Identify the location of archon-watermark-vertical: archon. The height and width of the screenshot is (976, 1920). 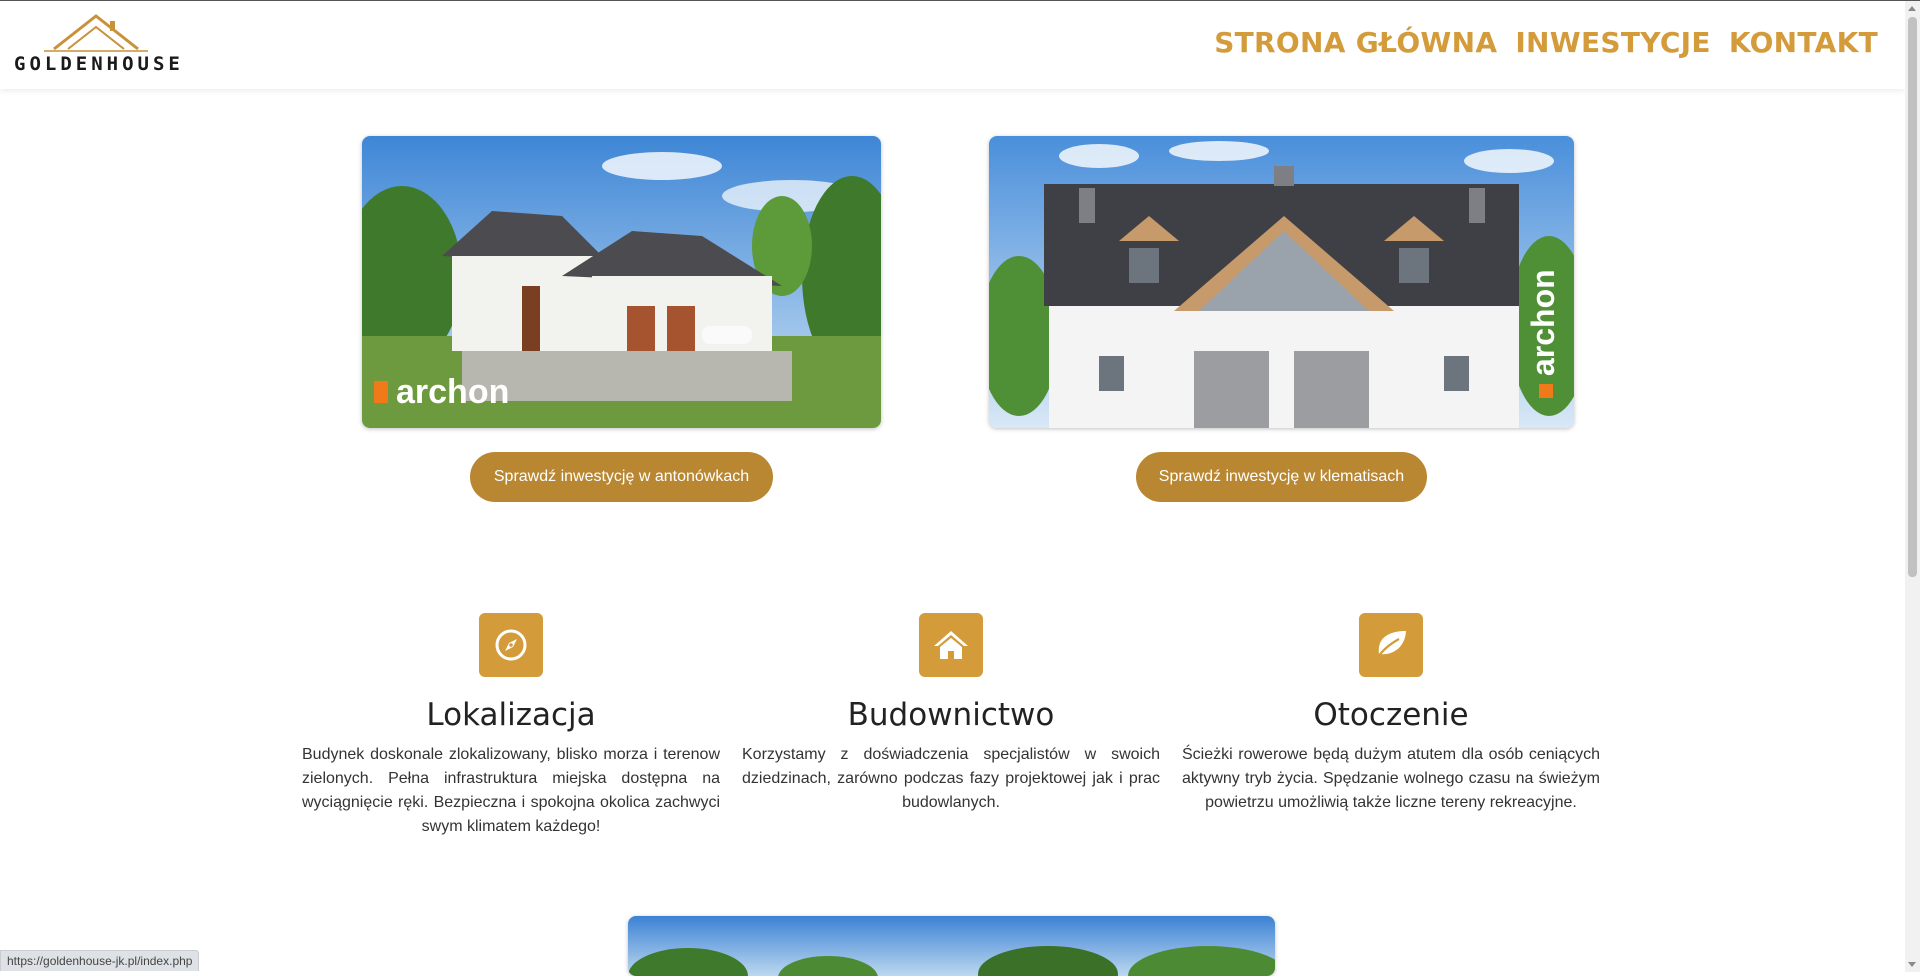
(1543, 322).